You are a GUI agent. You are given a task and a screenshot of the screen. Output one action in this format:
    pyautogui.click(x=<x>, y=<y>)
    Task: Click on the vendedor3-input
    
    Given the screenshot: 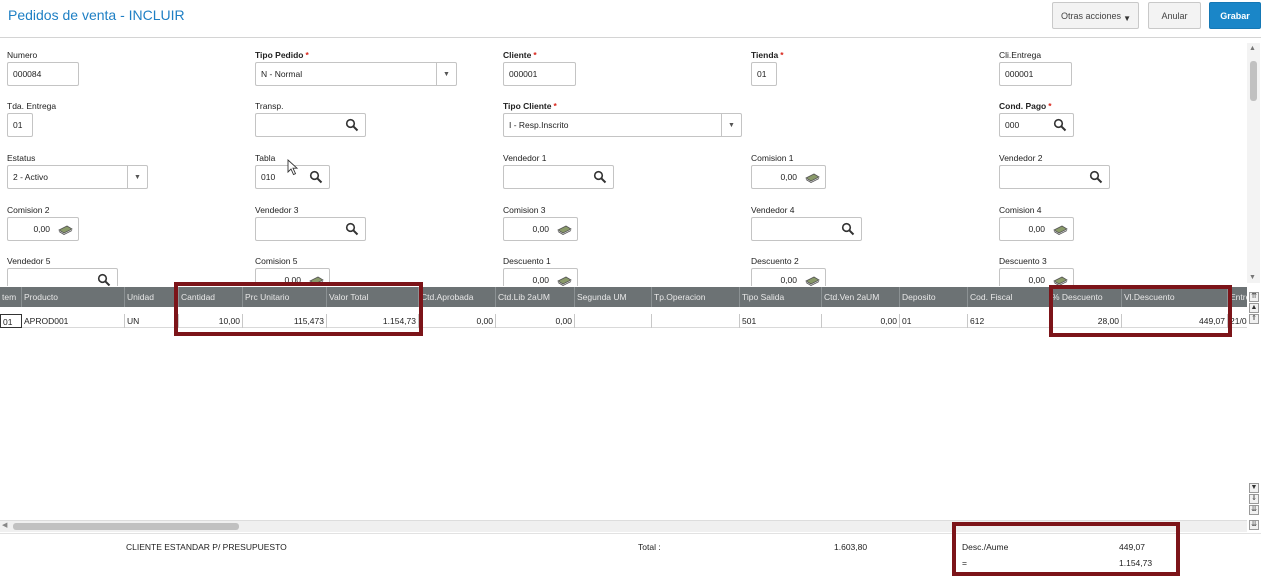 What is the action you would take?
    pyautogui.click(x=310, y=229)
    